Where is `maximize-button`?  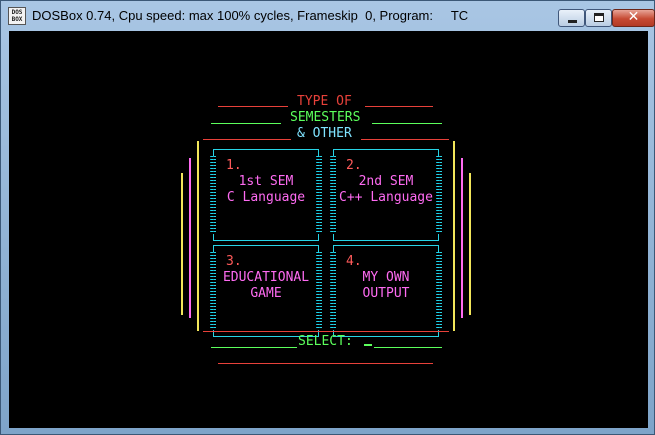 maximize-button is located at coordinates (598, 18).